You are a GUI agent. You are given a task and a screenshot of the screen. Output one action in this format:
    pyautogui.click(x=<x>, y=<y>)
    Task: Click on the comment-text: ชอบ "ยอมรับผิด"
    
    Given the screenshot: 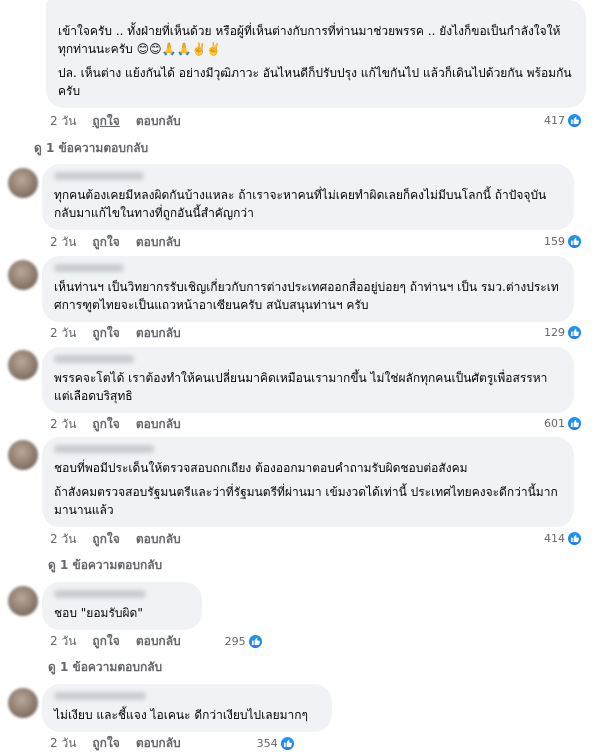 What is the action you would take?
    pyautogui.click(x=98, y=613)
    